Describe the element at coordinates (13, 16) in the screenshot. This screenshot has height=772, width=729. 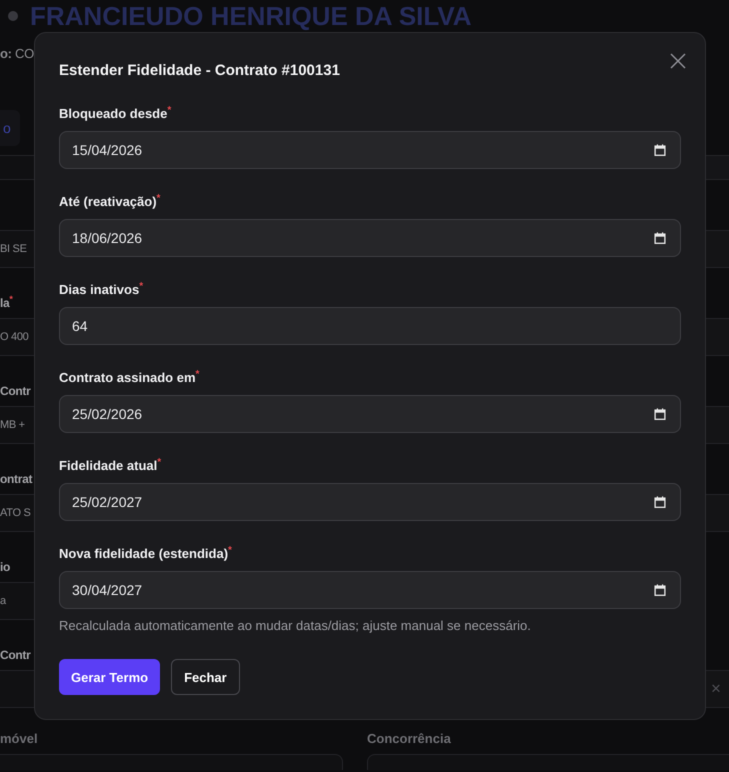
I see `bullet-dot-icon` at that location.